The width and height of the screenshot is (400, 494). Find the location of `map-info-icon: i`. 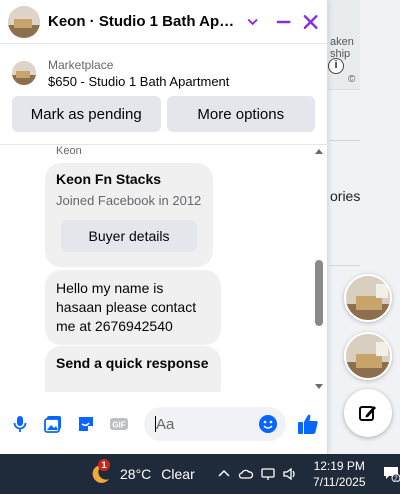

map-info-icon: i is located at coordinates (336, 66).